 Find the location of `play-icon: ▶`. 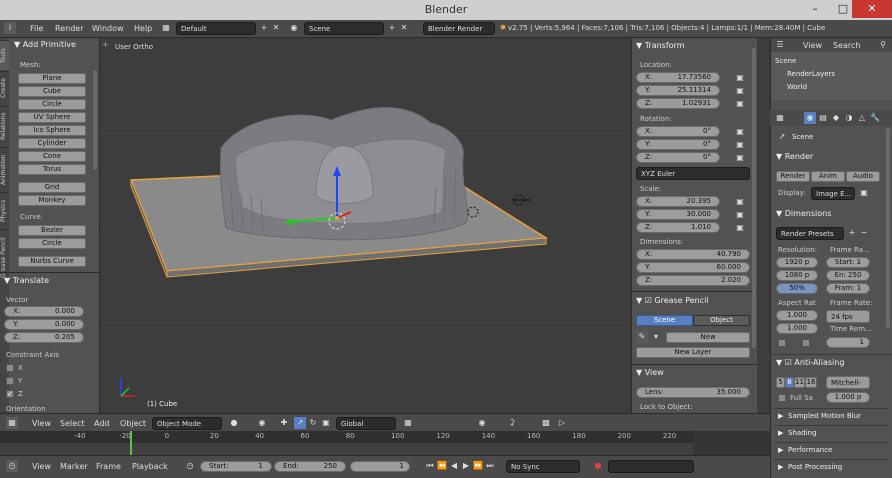

play-icon: ▶ is located at coordinates (466, 466).